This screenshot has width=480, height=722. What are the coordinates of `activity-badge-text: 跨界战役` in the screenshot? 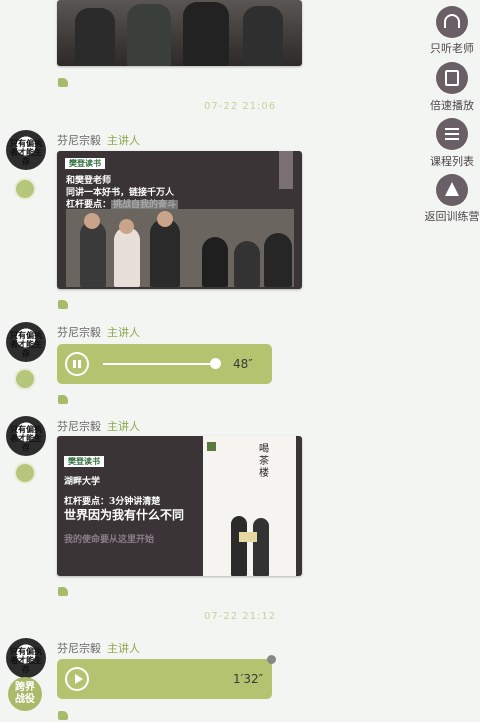 It's located at (25, 693).